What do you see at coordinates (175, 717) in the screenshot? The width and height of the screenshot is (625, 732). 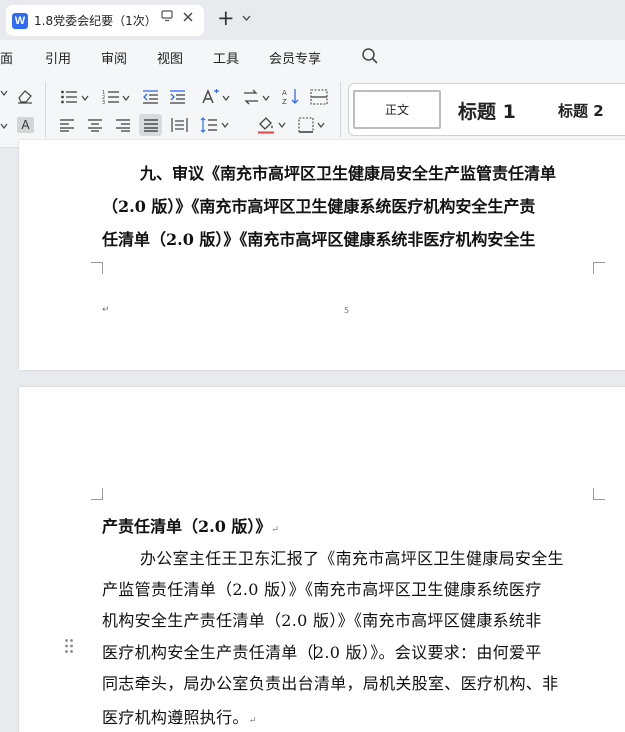 I see `body-line-6-text: 医疗机构遵照执行。` at bounding box center [175, 717].